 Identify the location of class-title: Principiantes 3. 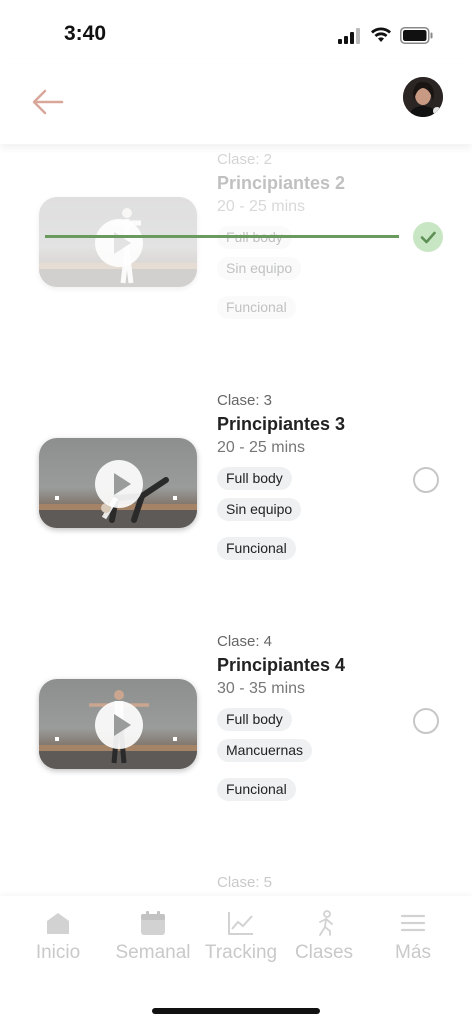
(281, 424).